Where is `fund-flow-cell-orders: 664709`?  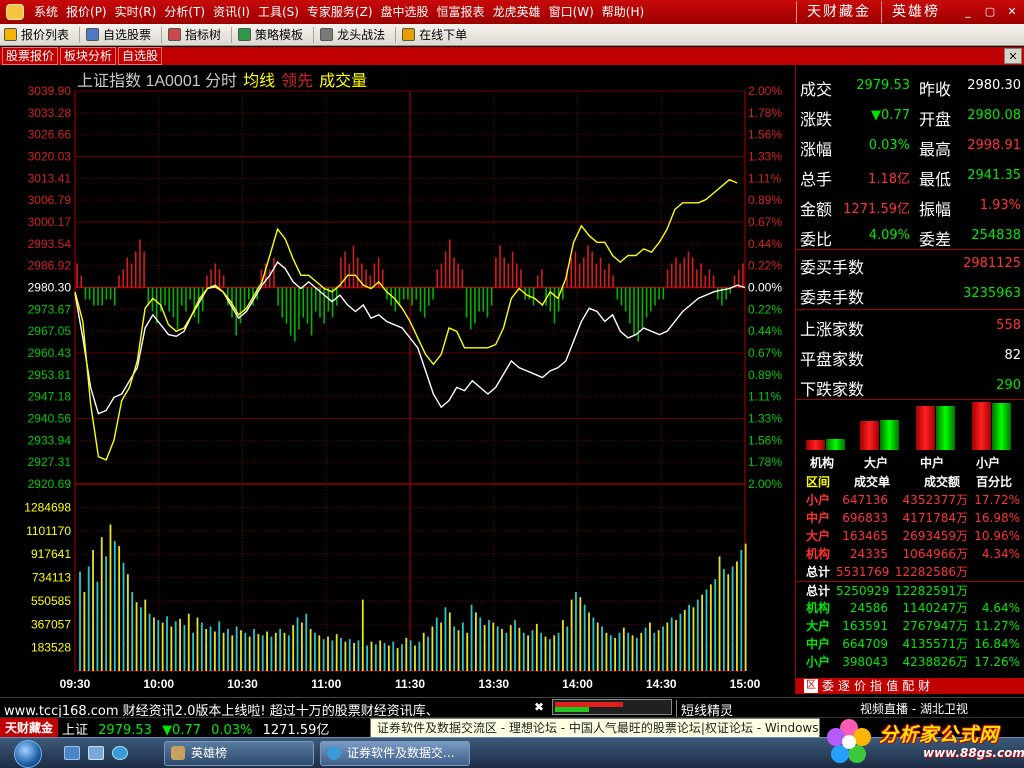
fund-flow-cell-orders: 664709 is located at coordinates (865, 644).